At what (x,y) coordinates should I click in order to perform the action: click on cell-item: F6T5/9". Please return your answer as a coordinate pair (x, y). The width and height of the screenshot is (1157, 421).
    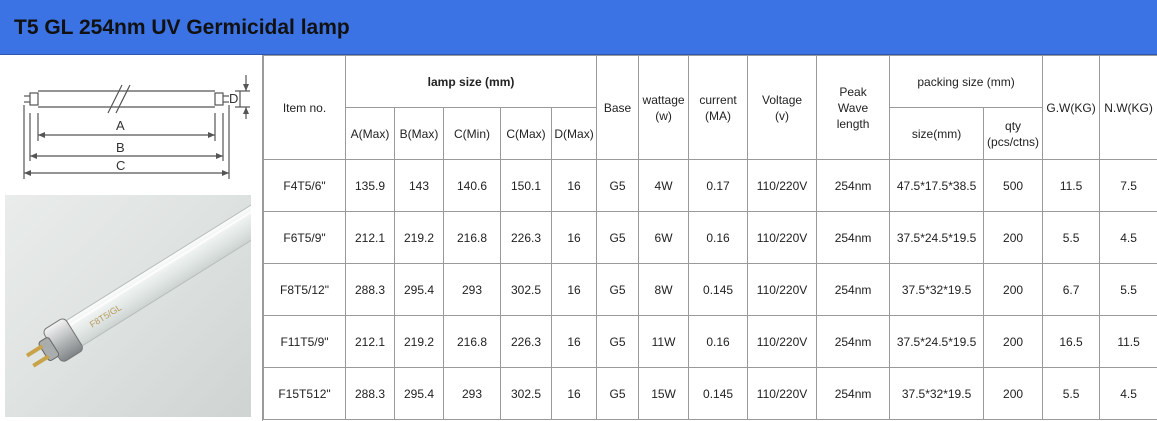
    Looking at the image, I should click on (304, 237).